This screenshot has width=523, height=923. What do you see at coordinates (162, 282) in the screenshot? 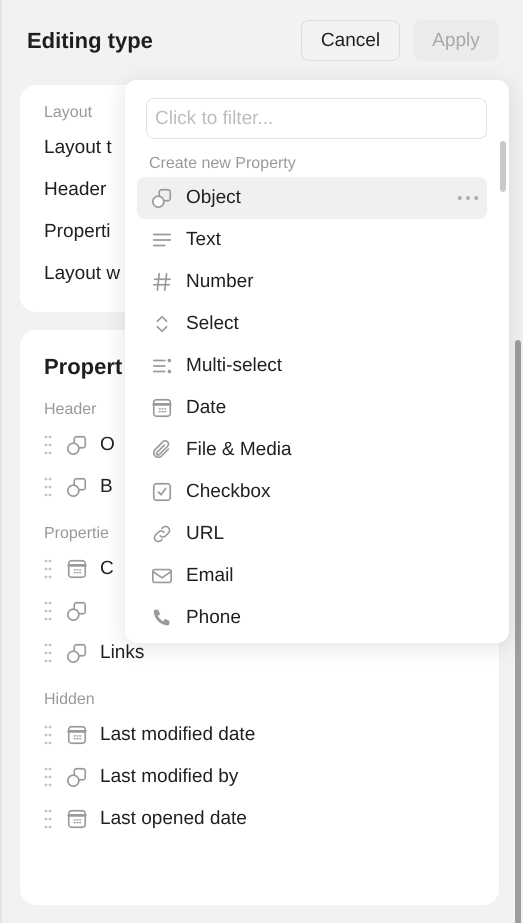
I see `hash-icon` at bounding box center [162, 282].